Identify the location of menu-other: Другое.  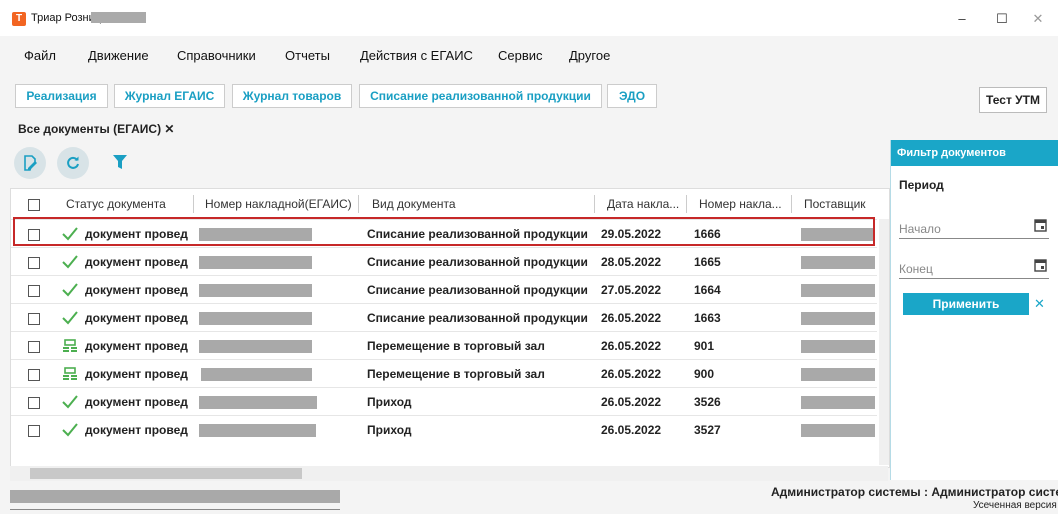
(589, 55).